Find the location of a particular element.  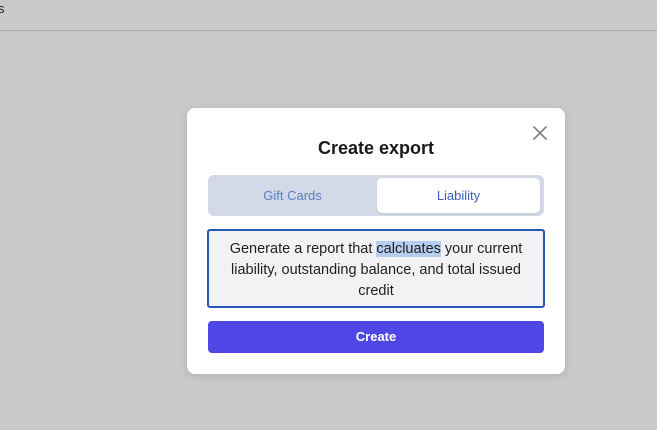

tab-liability: Liability is located at coordinates (458, 195).